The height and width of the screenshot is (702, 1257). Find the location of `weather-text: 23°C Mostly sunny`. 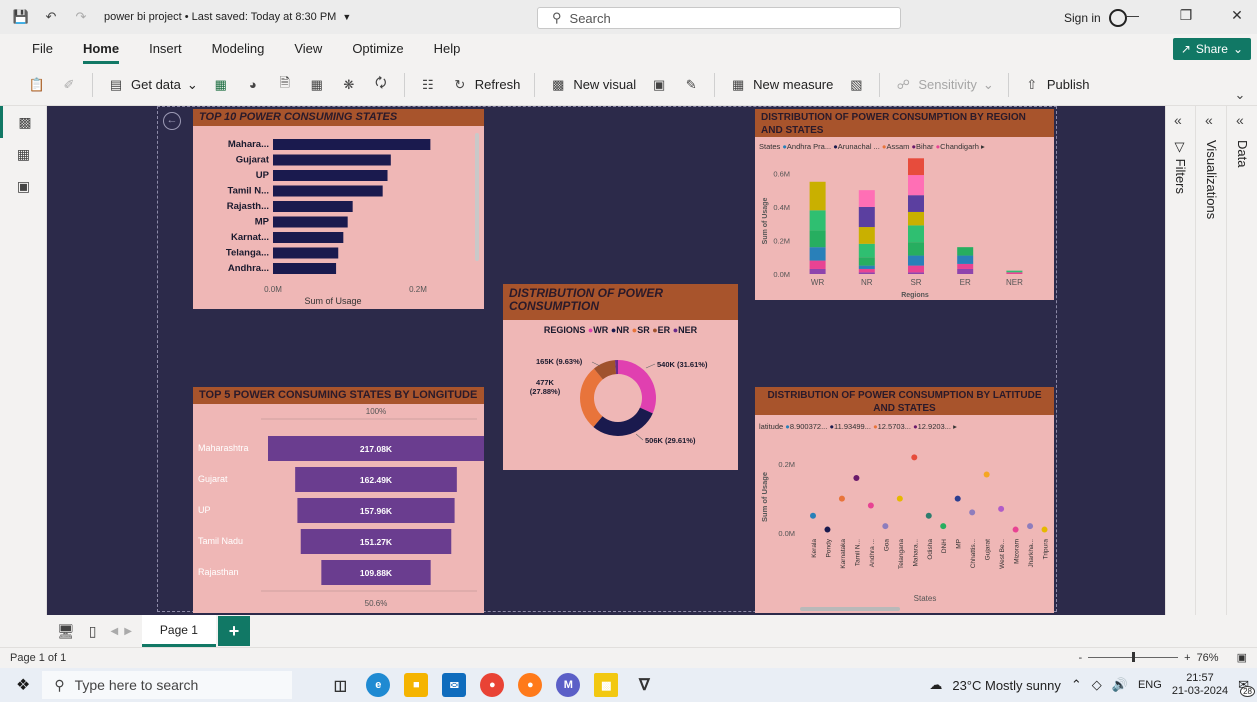

weather-text: 23°C Mostly sunny is located at coordinates (1006, 685).